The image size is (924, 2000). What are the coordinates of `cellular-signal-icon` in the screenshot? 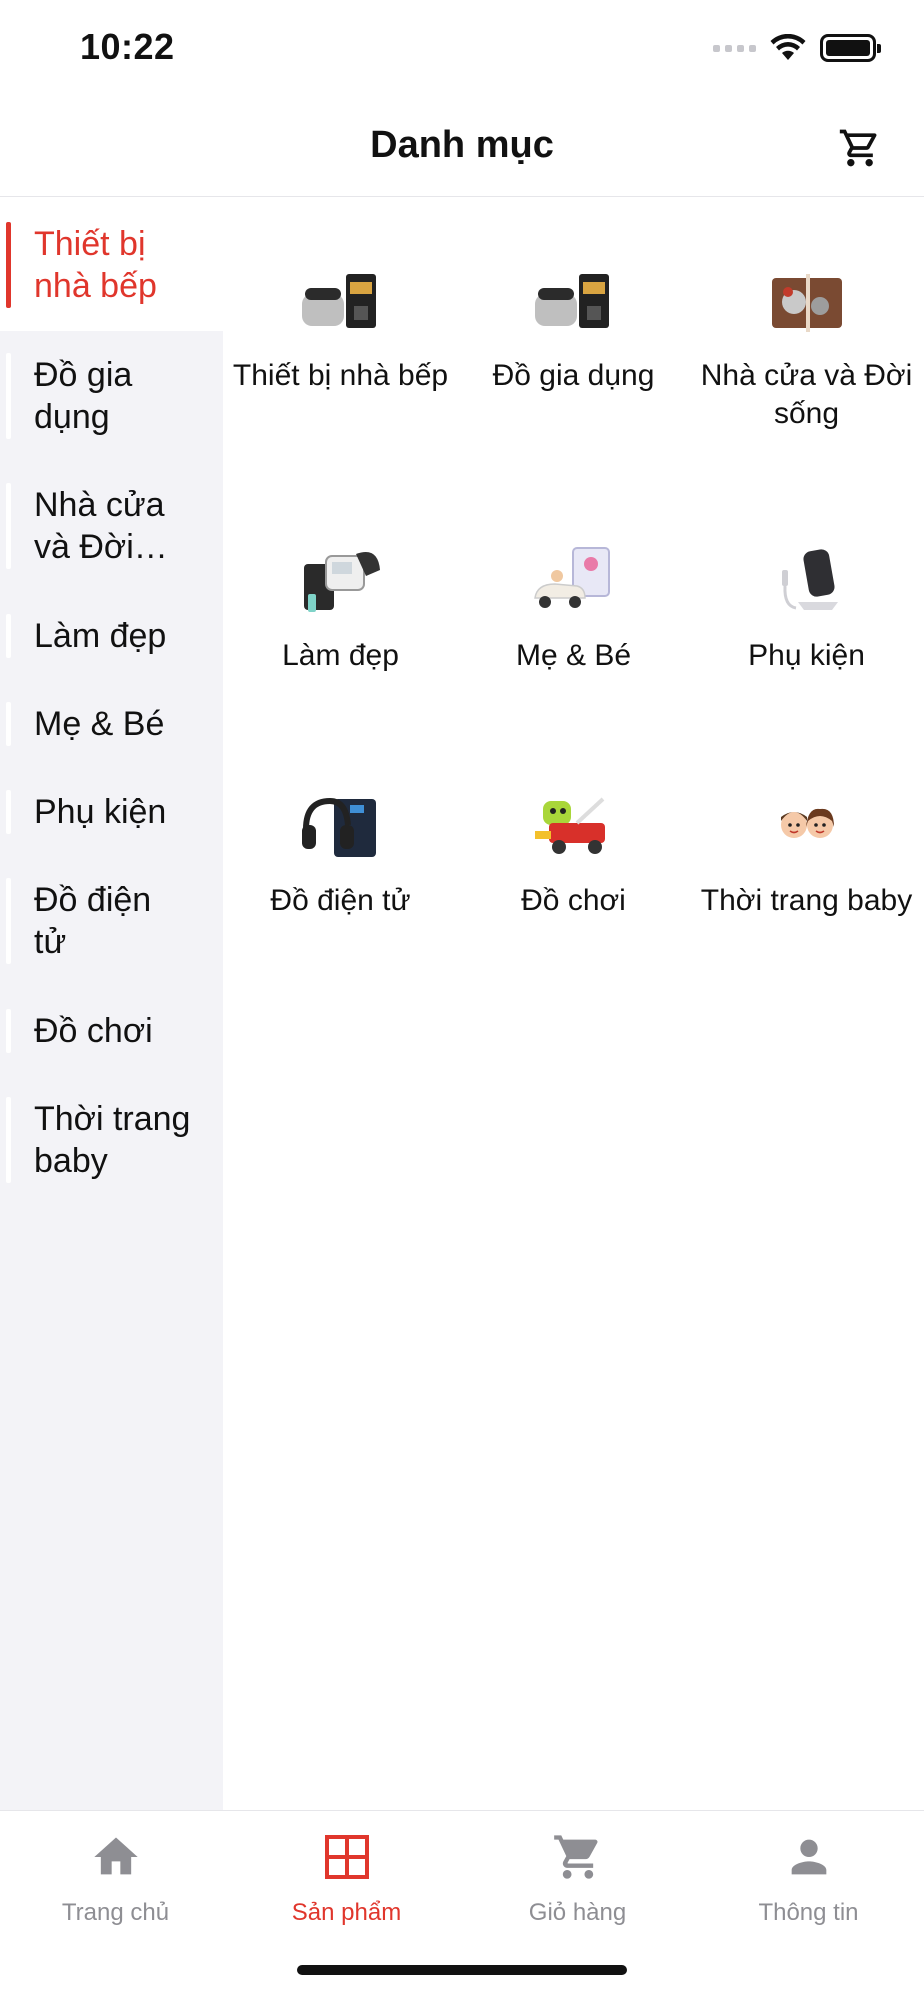 It's located at (734, 48).